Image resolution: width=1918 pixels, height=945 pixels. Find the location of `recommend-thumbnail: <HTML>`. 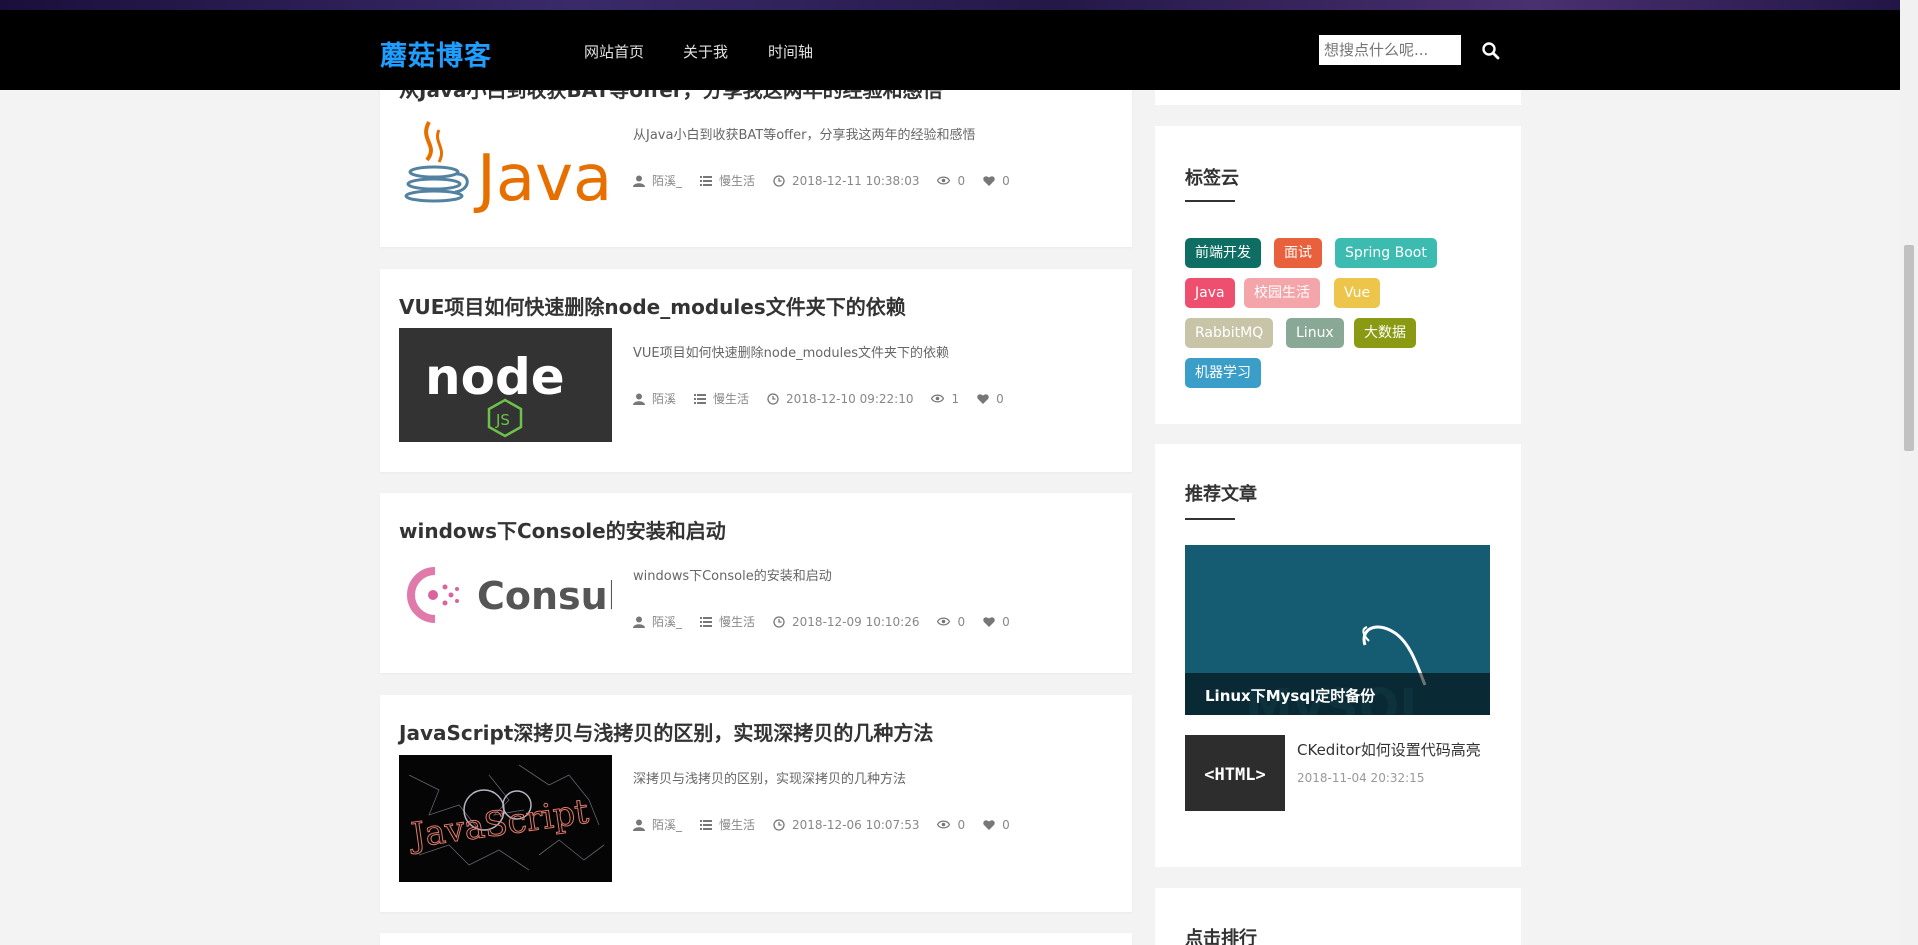

recommend-thumbnail: <HTML> is located at coordinates (1235, 773).